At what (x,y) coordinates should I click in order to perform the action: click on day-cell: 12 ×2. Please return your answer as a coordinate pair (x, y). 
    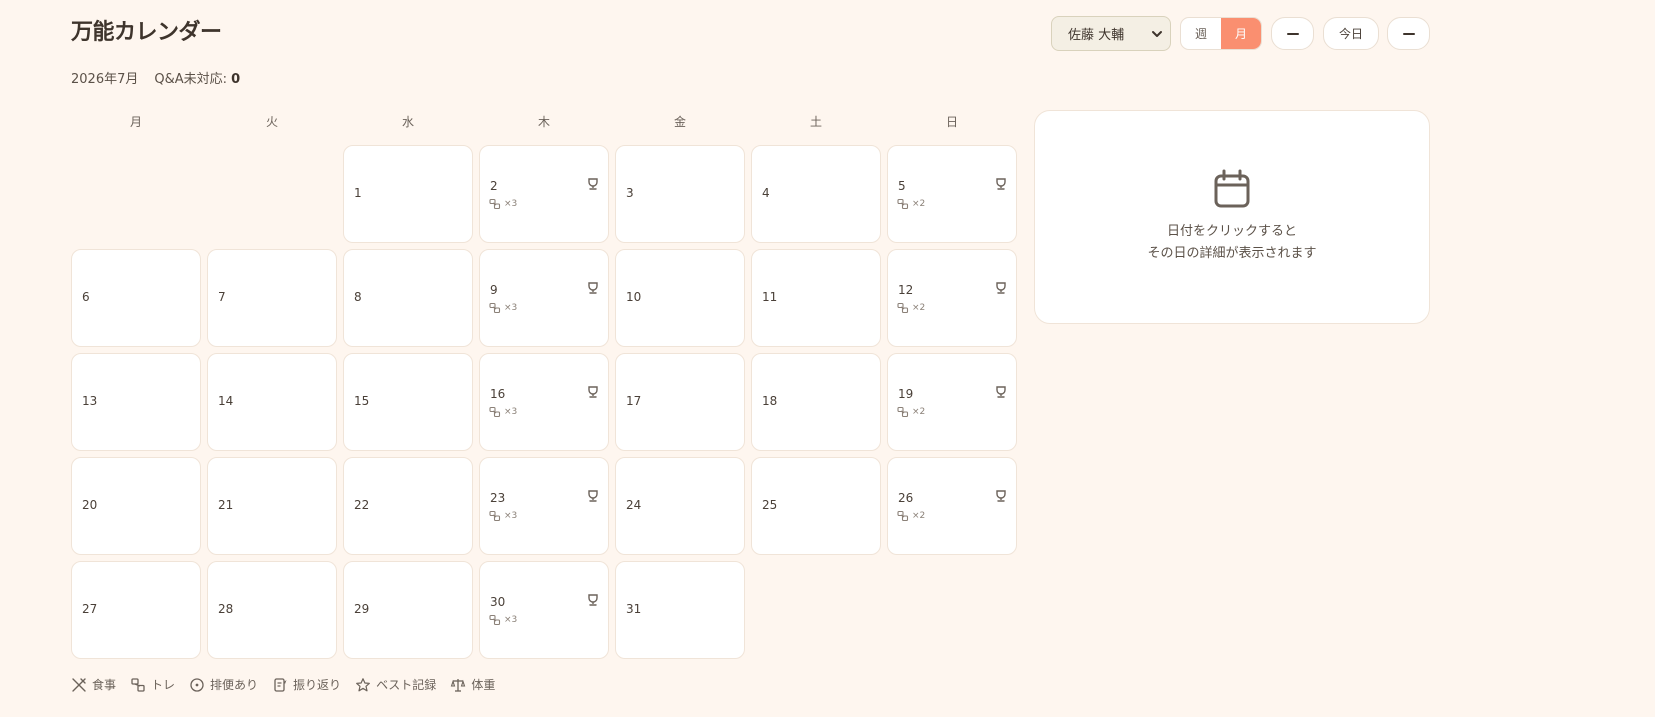
    Looking at the image, I should click on (952, 298).